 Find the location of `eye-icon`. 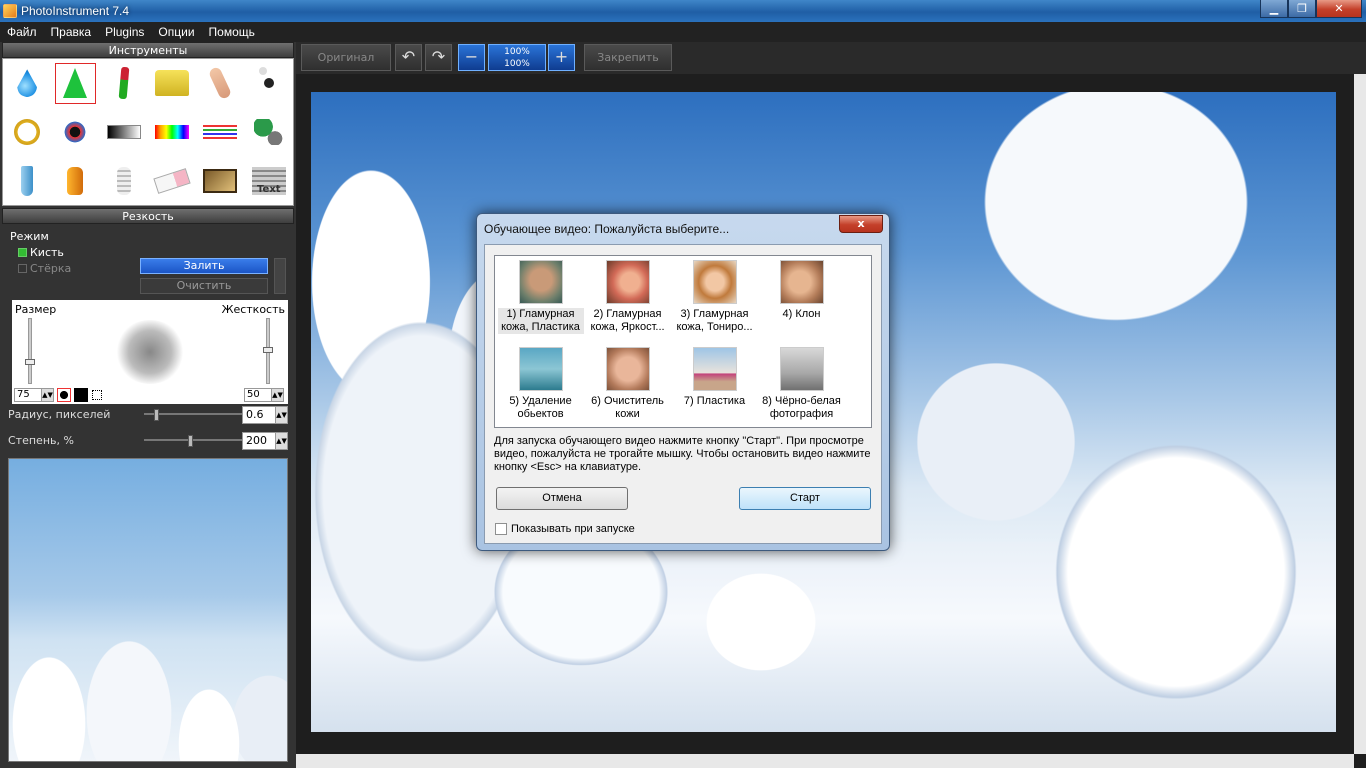

eye-icon is located at coordinates (75, 131).